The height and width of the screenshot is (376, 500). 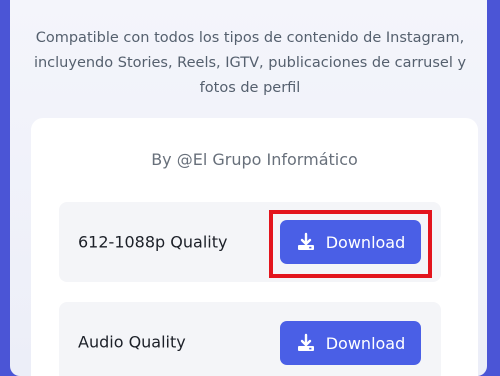 I want to click on byline: By @El Grupo Informático, so click(x=254, y=159).